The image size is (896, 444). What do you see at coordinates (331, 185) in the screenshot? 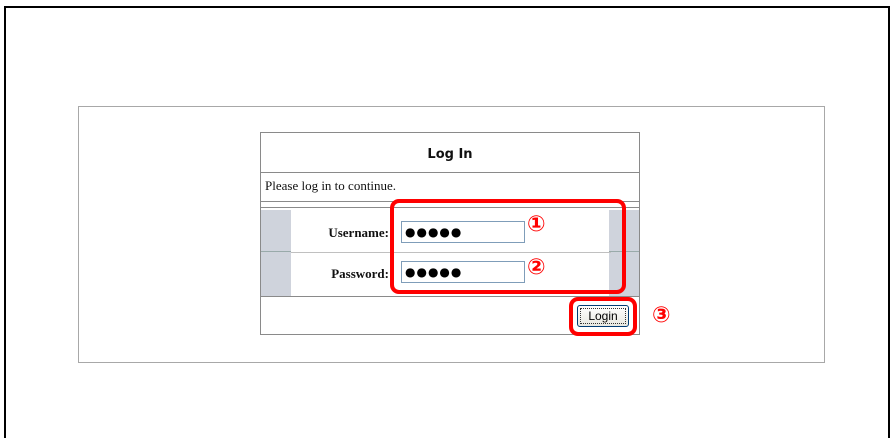
I see `dialog-message: Please log in to continue.` at bounding box center [331, 185].